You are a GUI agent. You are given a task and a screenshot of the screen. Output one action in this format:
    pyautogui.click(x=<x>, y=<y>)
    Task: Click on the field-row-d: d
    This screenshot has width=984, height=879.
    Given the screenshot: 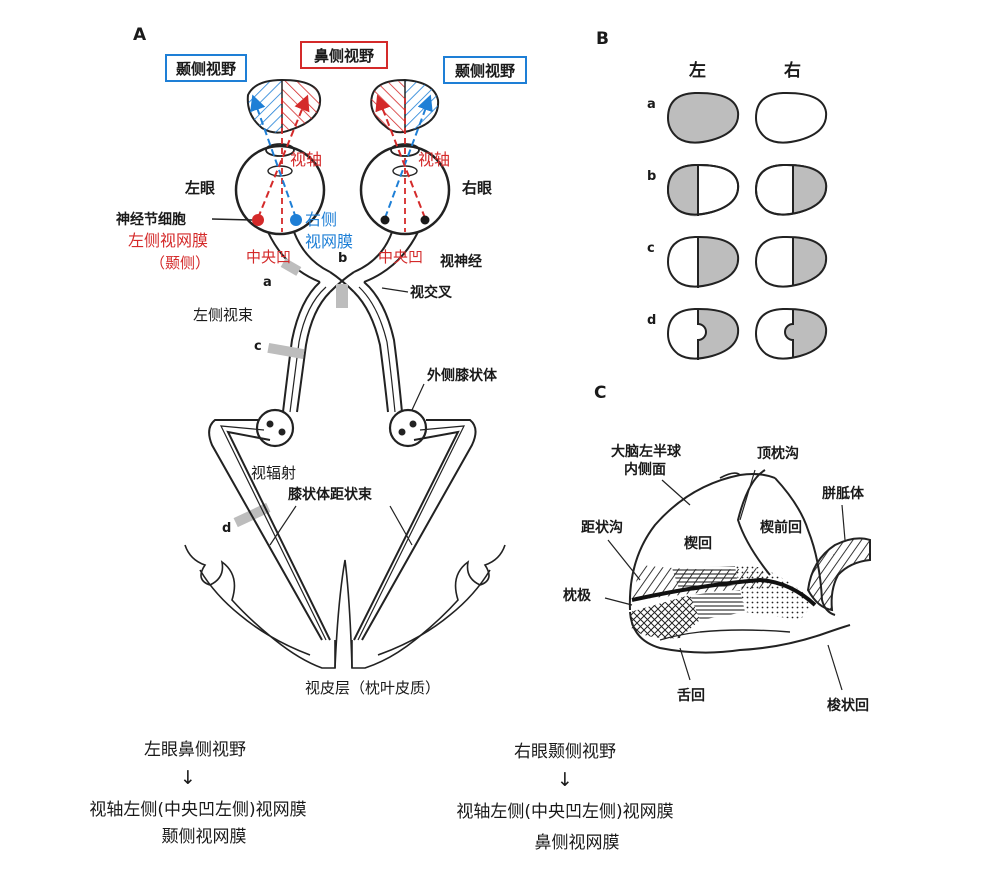 What is the action you would take?
    pyautogui.click(x=737, y=333)
    